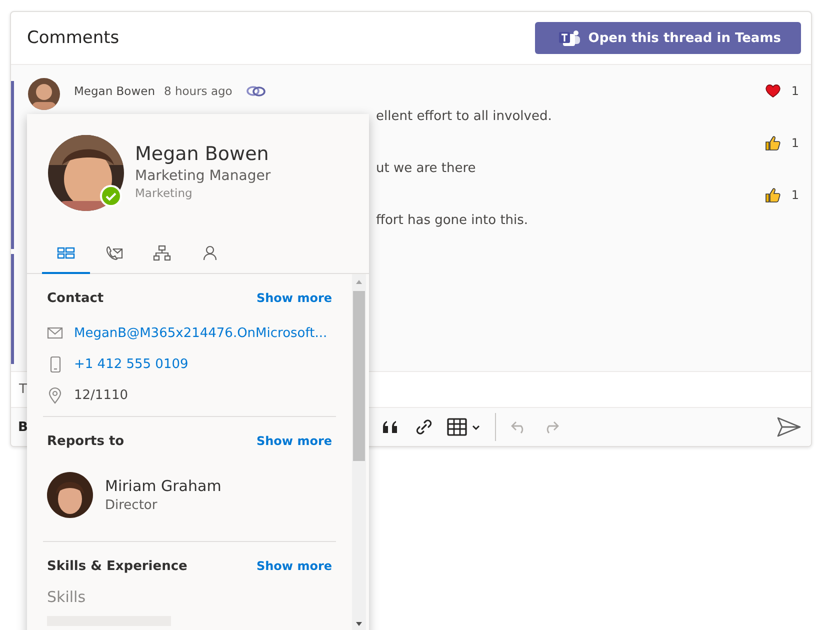 This screenshot has height=630, width=817. Describe the element at coordinates (202, 154) in the screenshot. I see `person-name: Megan Bowen` at that location.